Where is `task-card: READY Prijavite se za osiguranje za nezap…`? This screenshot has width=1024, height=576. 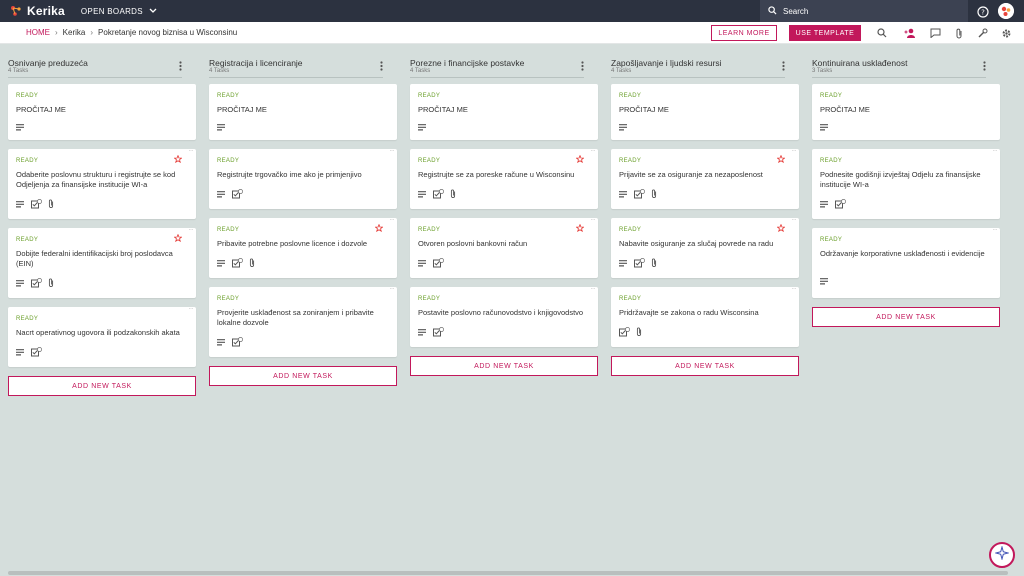 task-card: READY Prijavite se za osiguranje za nezap… is located at coordinates (705, 178).